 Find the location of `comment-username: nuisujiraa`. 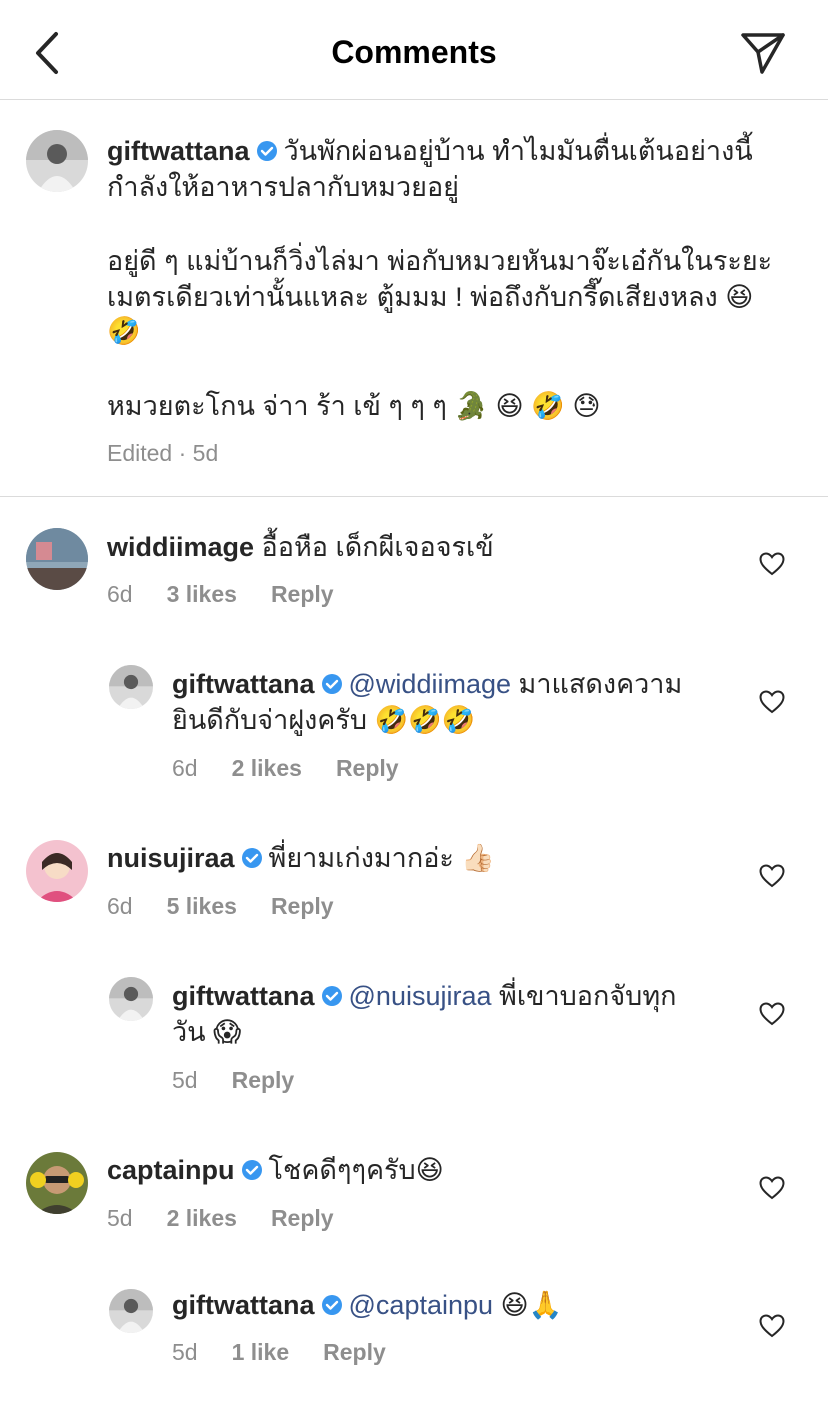

comment-username: nuisujiraa is located at coordinates (171, 858).